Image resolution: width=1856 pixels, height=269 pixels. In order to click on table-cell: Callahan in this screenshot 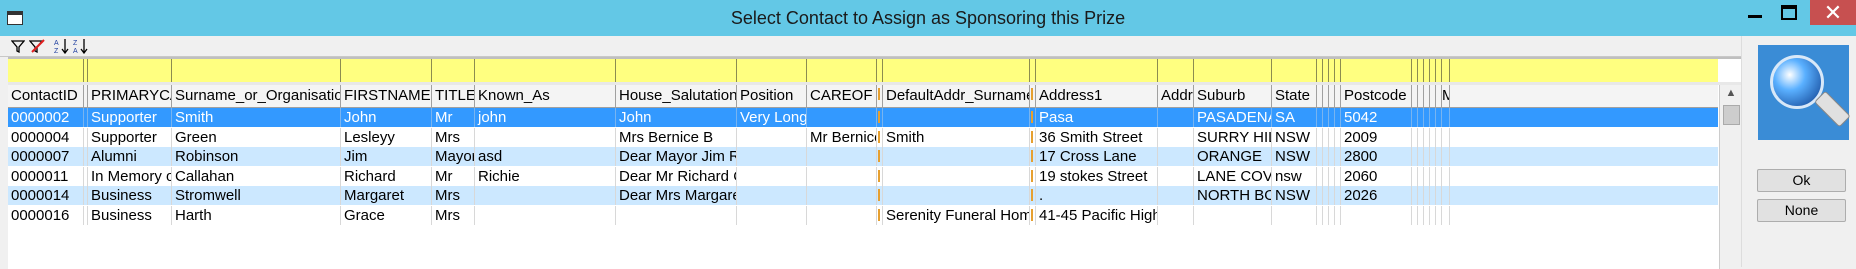, I will do `click(256, 176)`.